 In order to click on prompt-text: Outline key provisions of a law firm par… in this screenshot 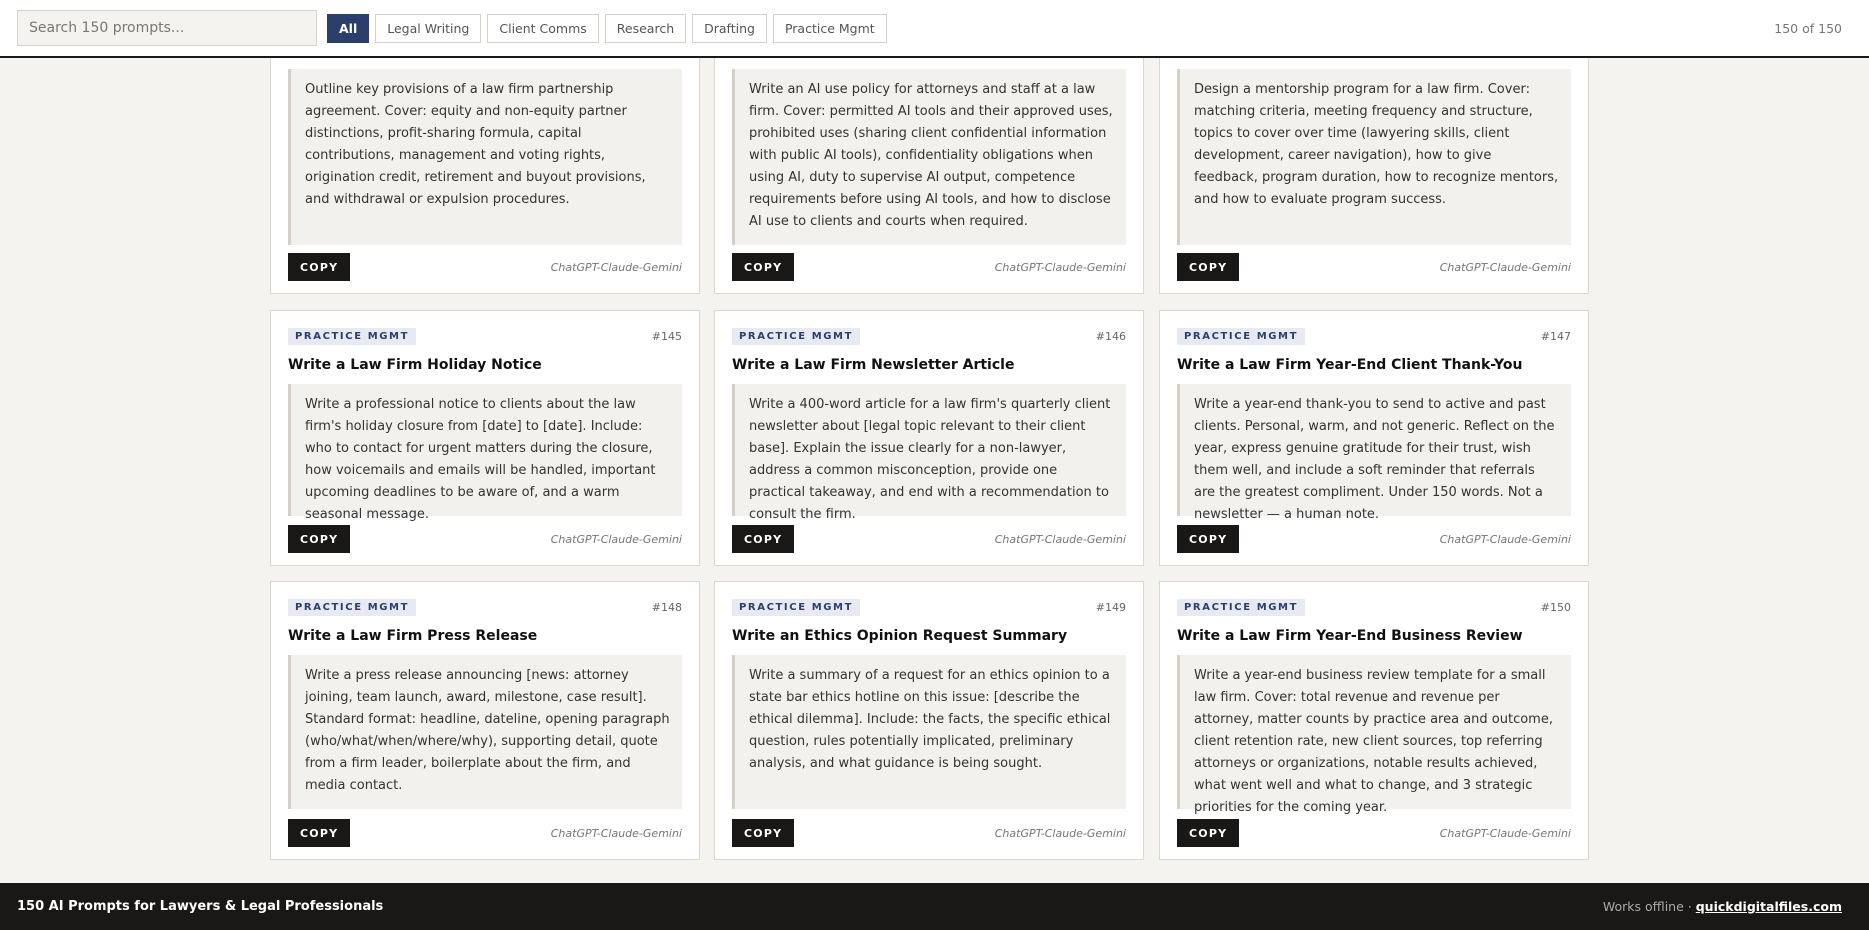, I will do `click(485, 157)`.